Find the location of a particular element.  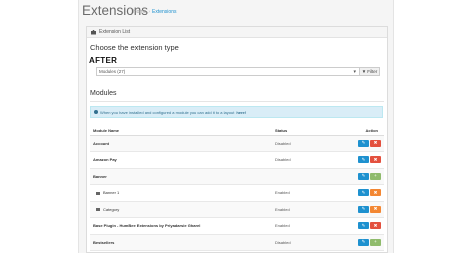

module-name-text: Bestsellers is located at coordinates (104, 242).